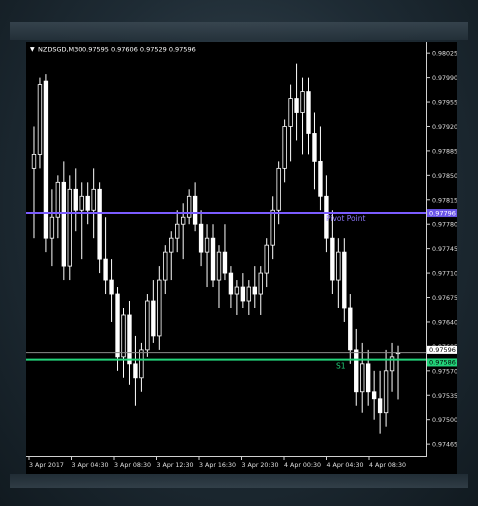 This screenshot has height=506, width=478. What do you see at coordinates (444, 54) in the screenshot?
I see `price-tick-label: 0.98025` at bounding box center [444, 54].